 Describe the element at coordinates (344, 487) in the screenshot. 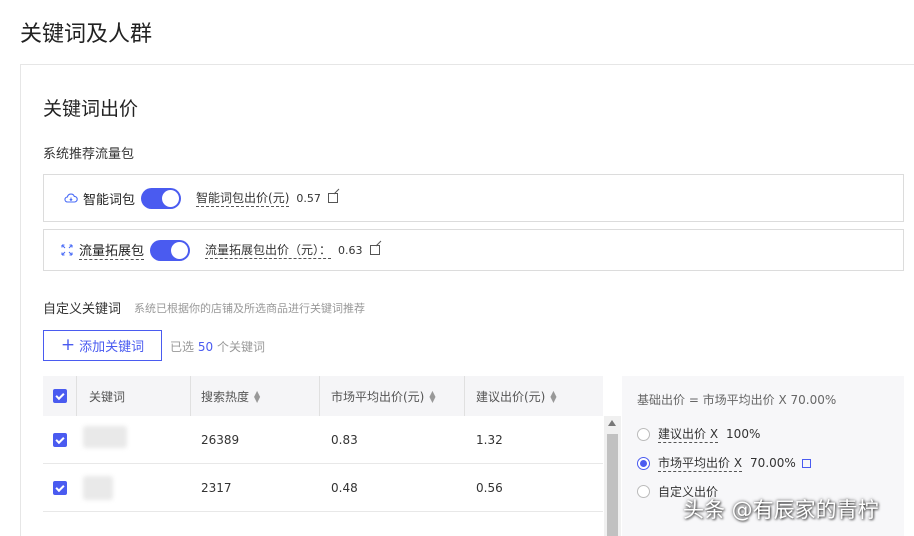

I see `row-avg-bid: 0.48` at that location.